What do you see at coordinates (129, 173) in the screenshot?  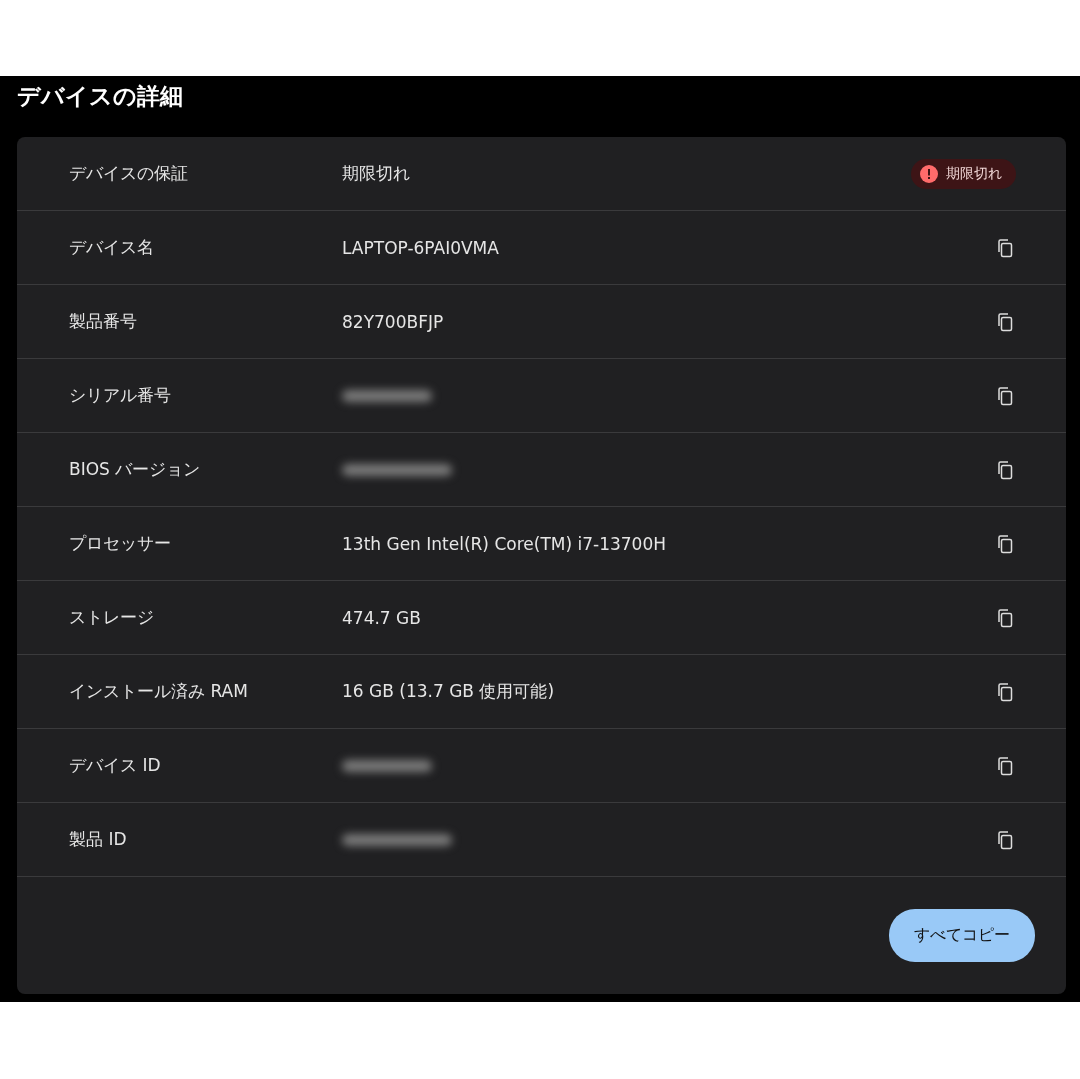 I see `row-label: デバイスの保証` at bounding box center [129, 173].